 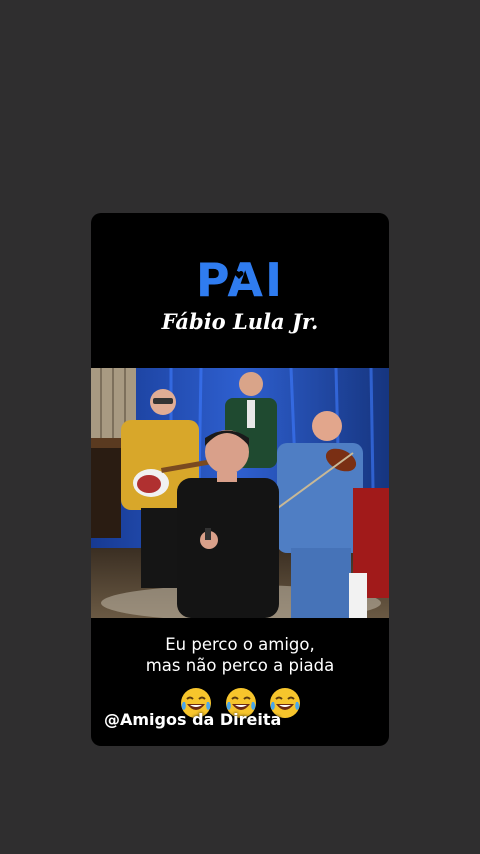 What do you see at coordinates (240, 655) in the screenshot?
I see `caption: Eu perco o amigo, mas não perco a piada` at bounding box center [240, 655].